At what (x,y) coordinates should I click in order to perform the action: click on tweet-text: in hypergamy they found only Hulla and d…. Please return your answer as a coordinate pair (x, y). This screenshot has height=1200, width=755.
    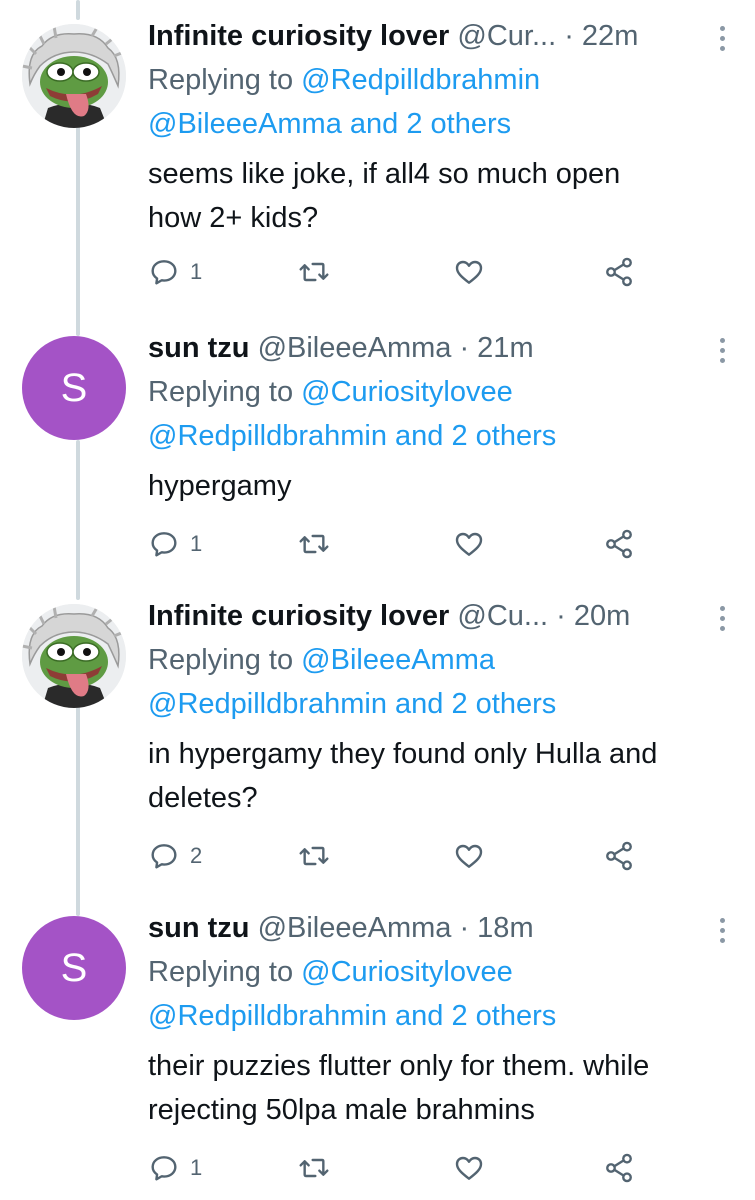
    Looking at the image, I should click on (443, 776).